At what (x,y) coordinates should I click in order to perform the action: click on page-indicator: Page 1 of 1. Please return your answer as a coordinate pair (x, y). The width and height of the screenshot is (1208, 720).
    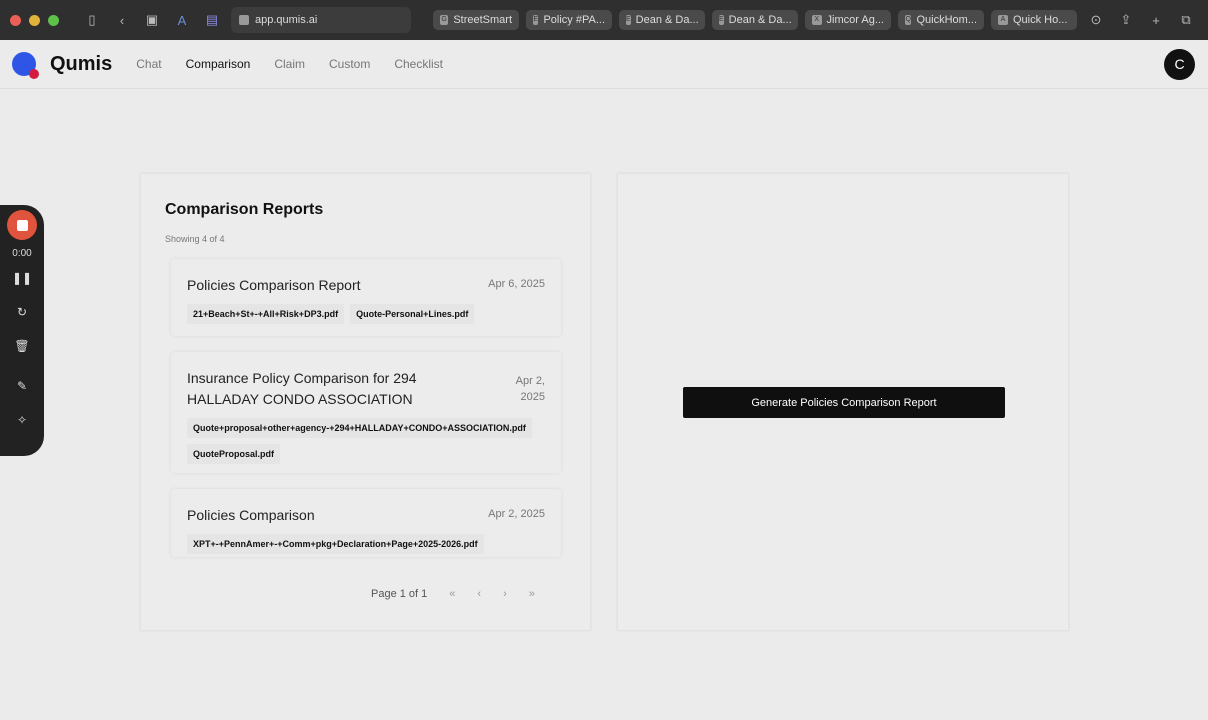
    Looking at the image, I should click on (399, 594).